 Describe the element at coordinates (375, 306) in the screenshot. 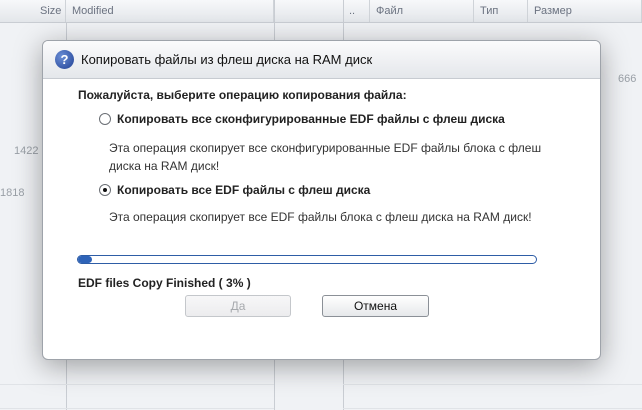

I see `cancel-button: Отмена` at that location.